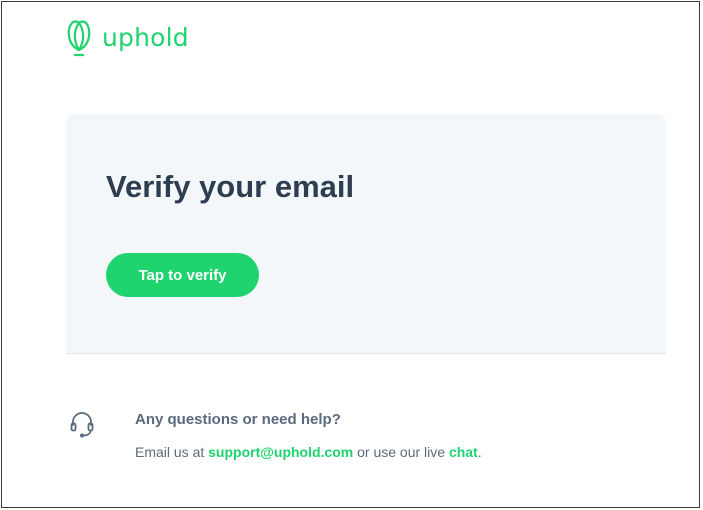 This screenshot has width=703, height=510. What do you see at coordinates (145, 37) in the screenshot?
I see `brand-name: uphold` at bounding box center [145, 37].